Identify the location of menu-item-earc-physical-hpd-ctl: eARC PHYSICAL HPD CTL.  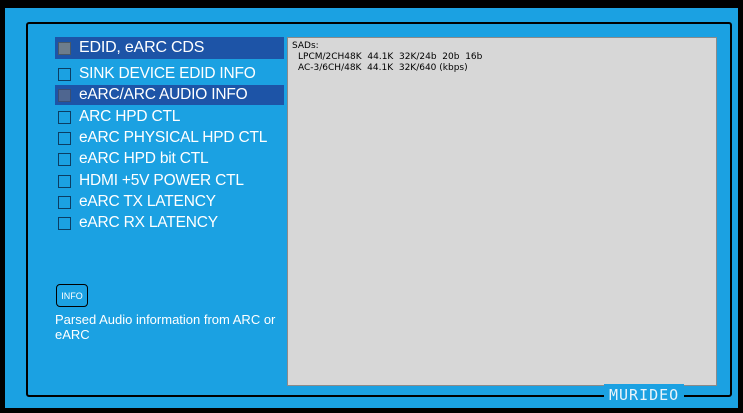
(169, 138).